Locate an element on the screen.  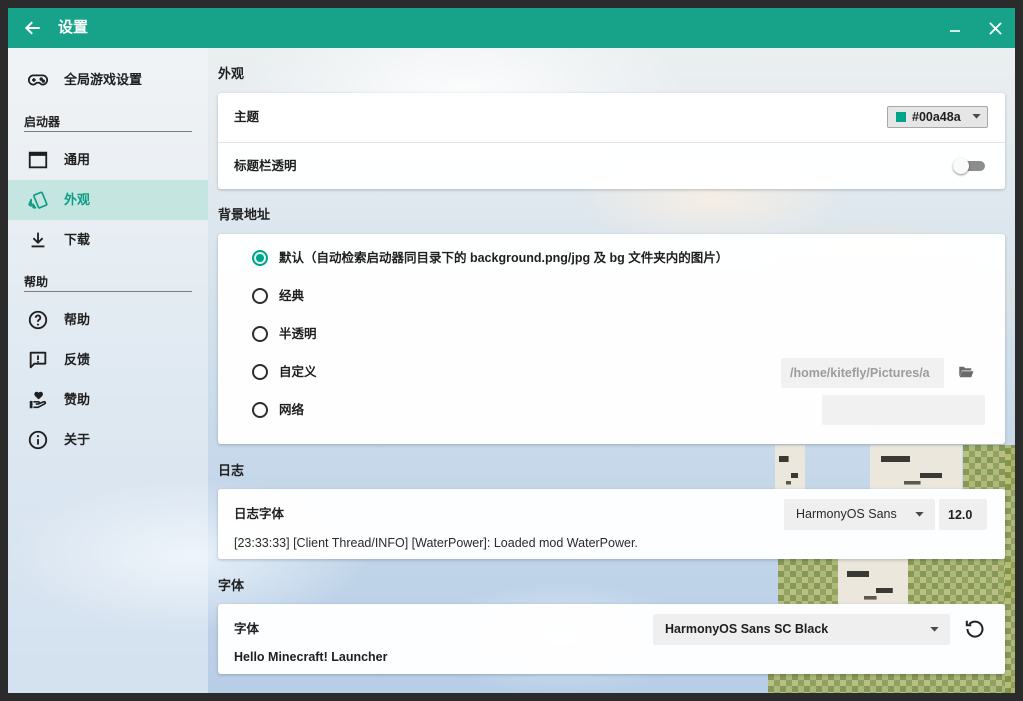
restore-icon is located at coordinates (974, 629).